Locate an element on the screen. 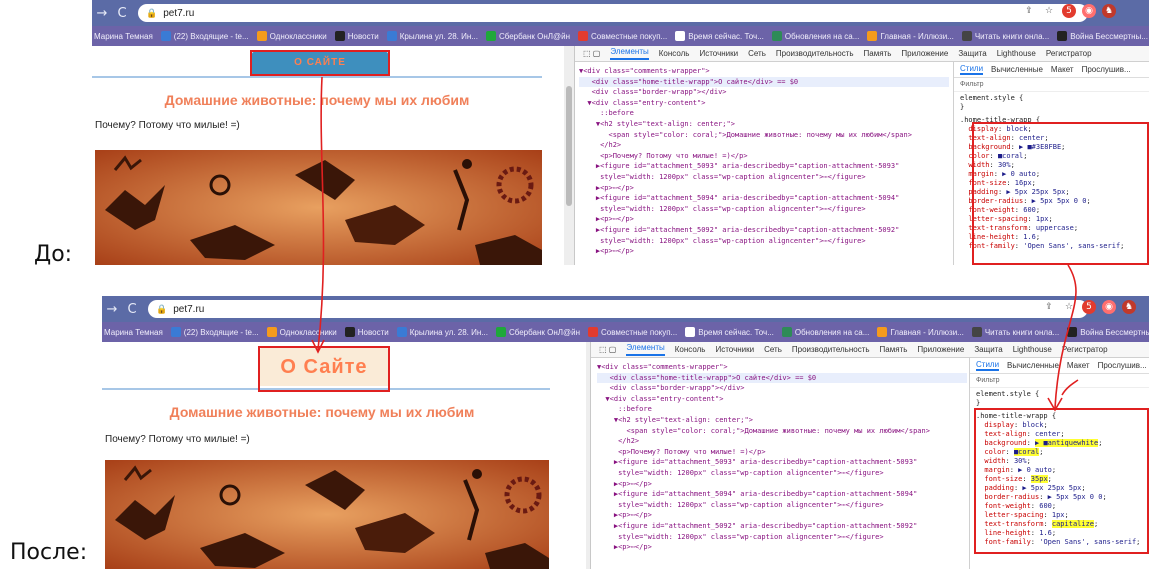 The image size is (1149, 569). page-scrollbar is located at coordinates (569, 155).